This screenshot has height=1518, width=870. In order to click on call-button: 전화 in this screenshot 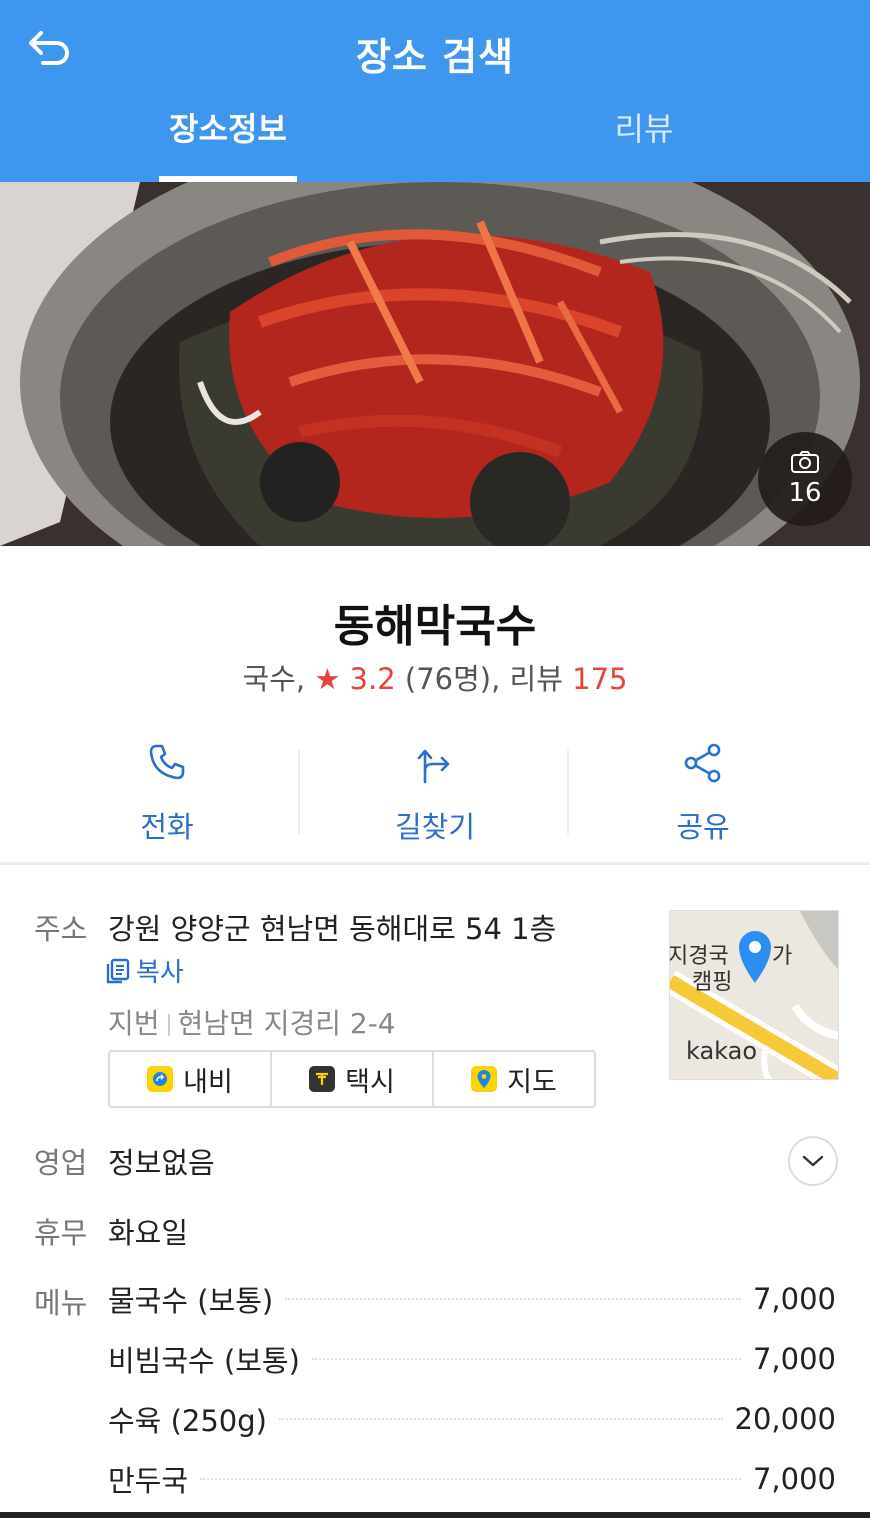, I will do `click(167, 790)`.